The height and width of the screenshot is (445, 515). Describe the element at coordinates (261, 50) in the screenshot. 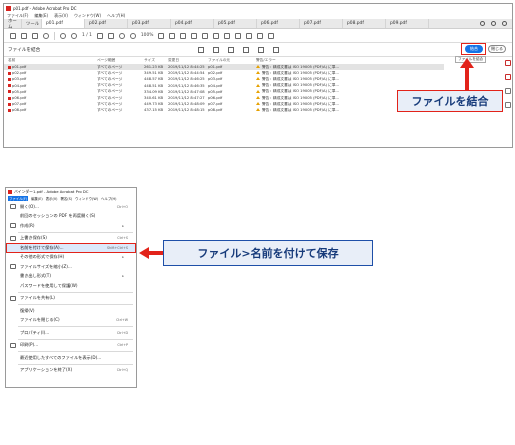

I see `settings-icon` at that location.